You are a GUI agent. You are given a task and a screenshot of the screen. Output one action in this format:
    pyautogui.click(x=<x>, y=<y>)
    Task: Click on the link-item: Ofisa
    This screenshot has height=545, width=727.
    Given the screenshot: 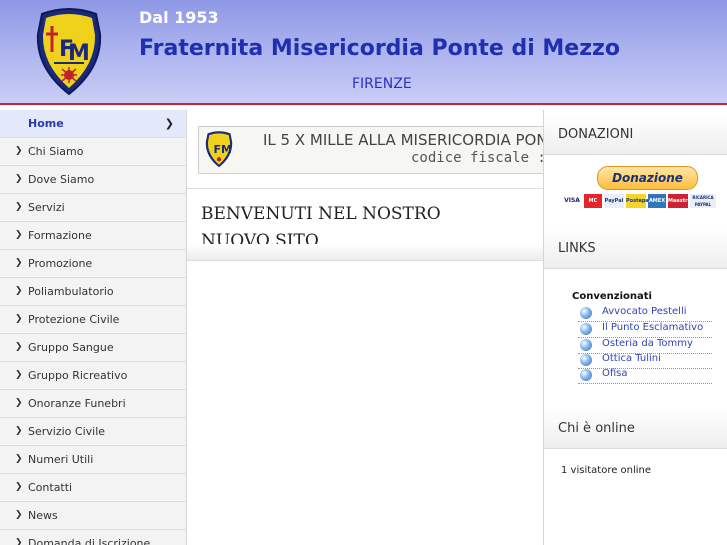 What is the action you would take?
    pyautogui.click(x=645, y=376)
    